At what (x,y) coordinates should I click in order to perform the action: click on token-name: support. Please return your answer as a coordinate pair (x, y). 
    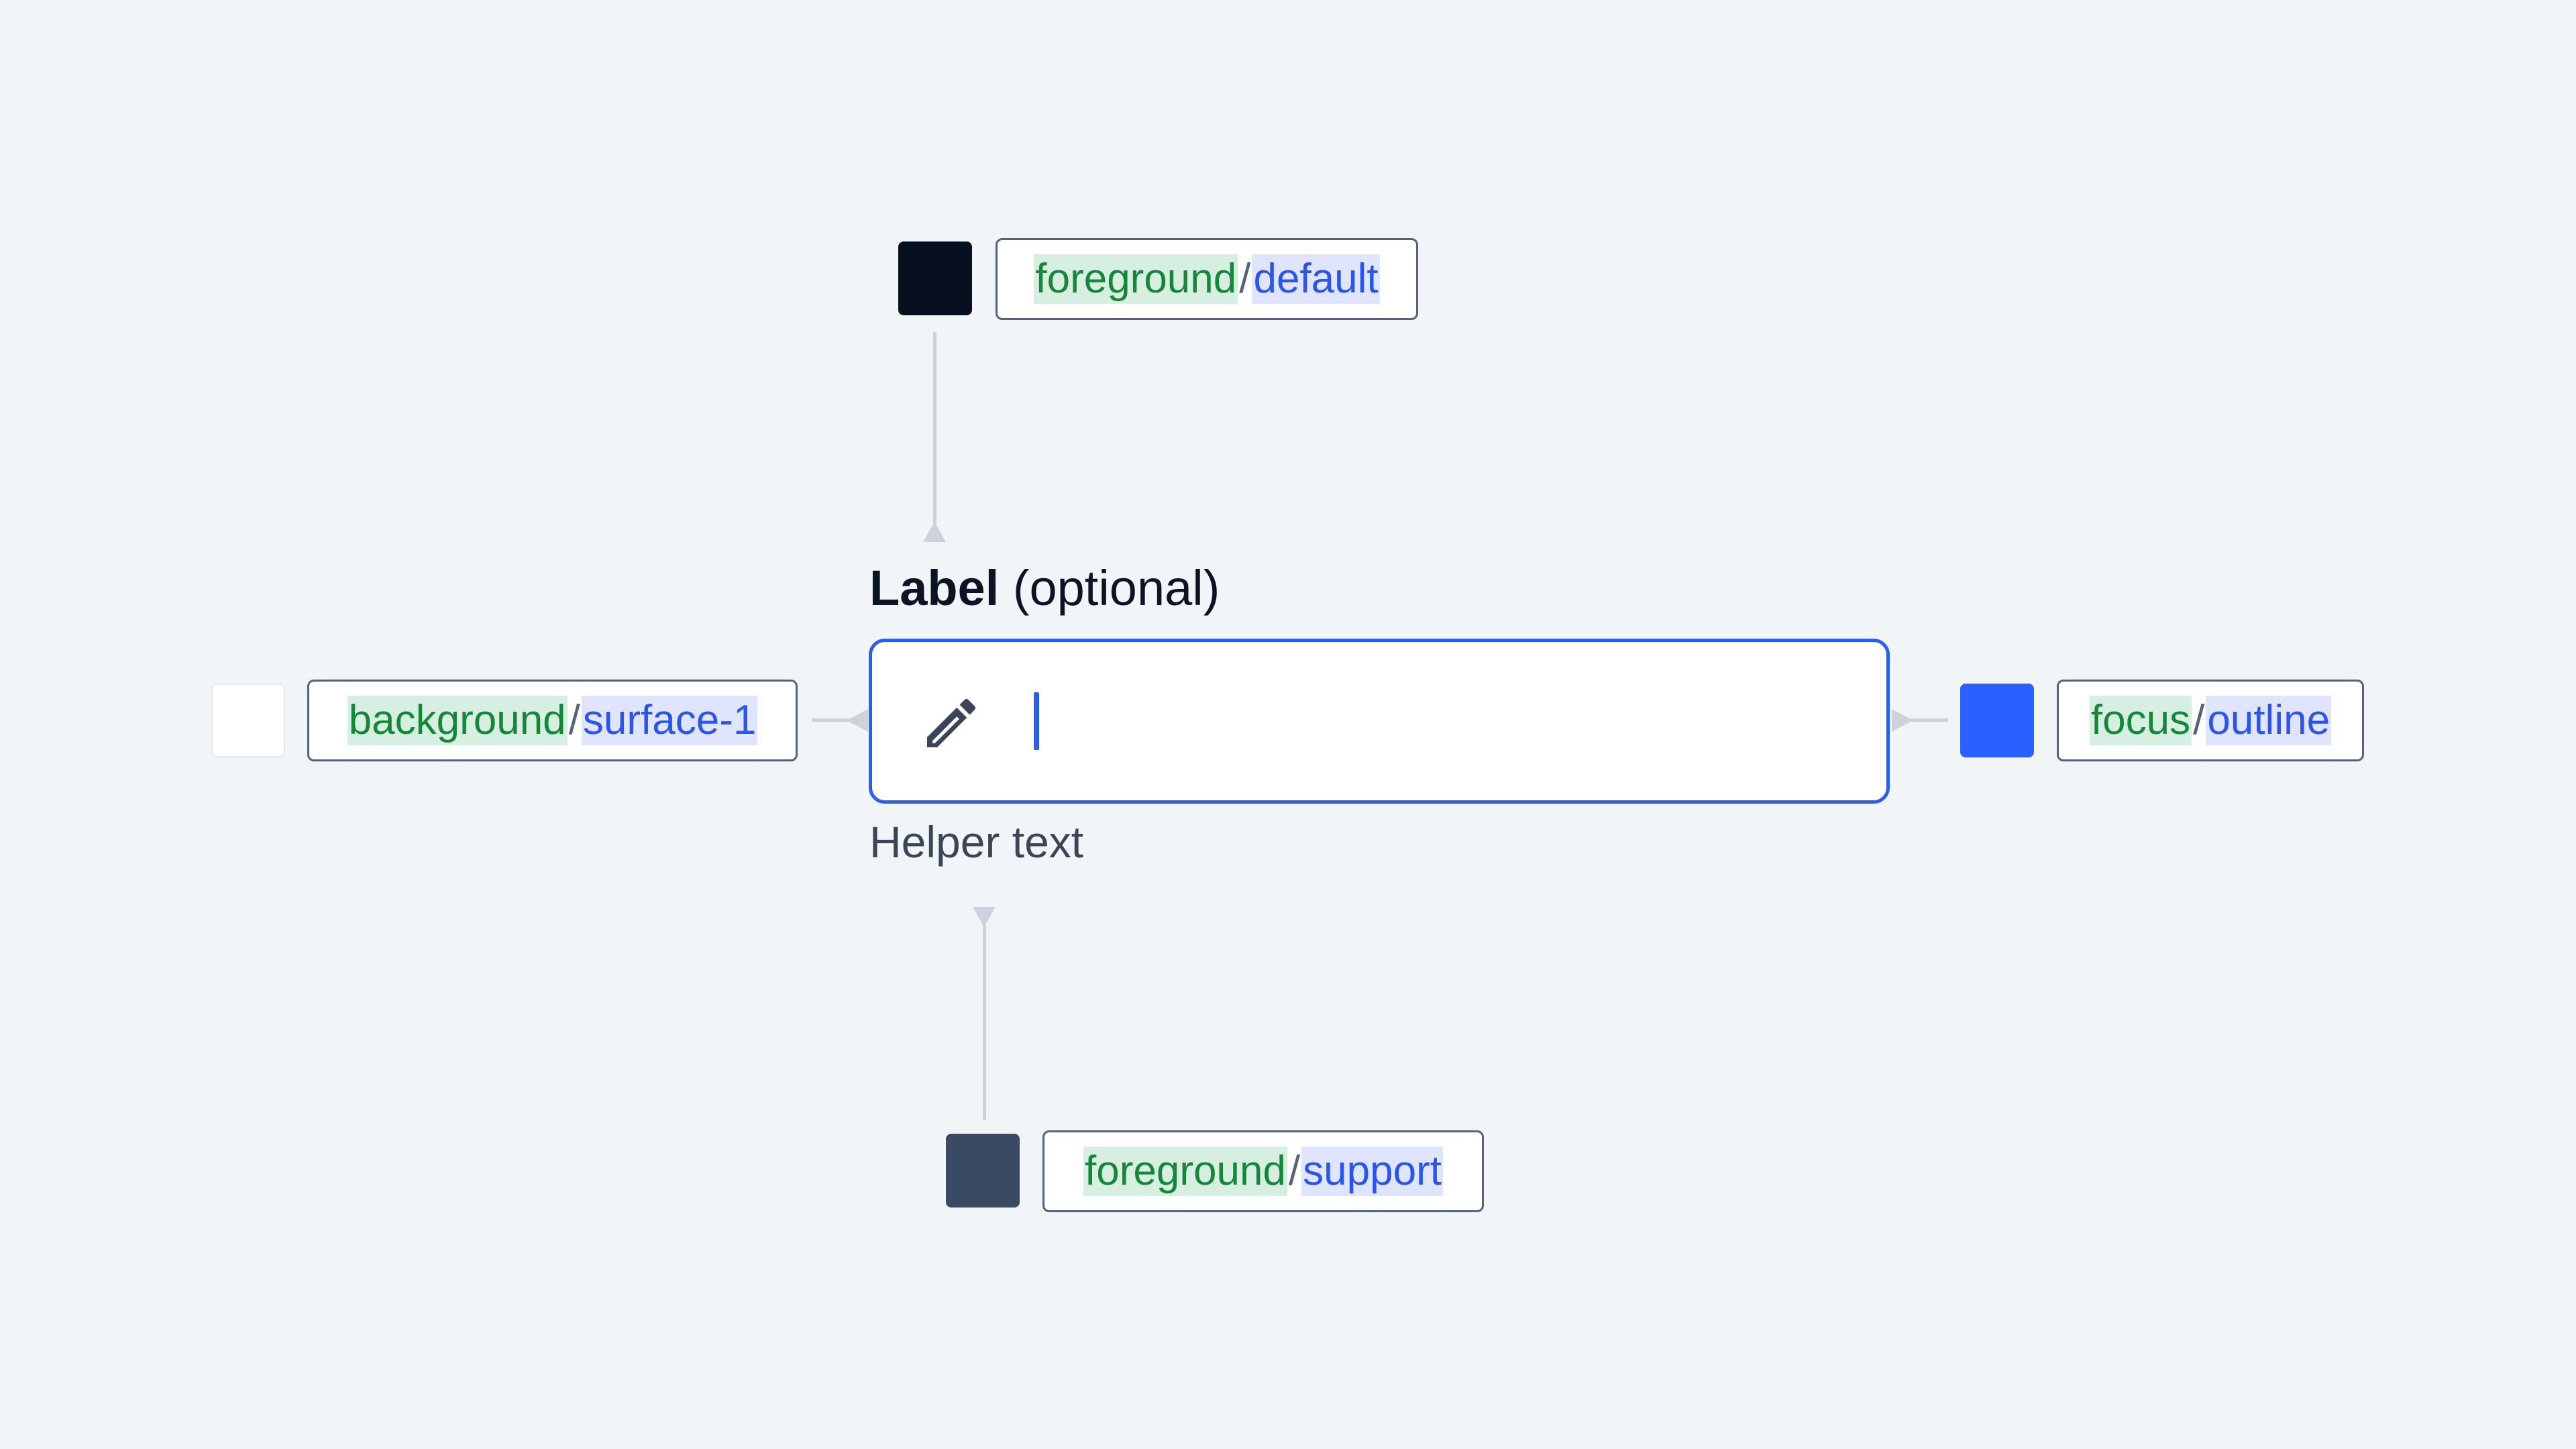
    Looking at the image, I should click on (1372, 1171).